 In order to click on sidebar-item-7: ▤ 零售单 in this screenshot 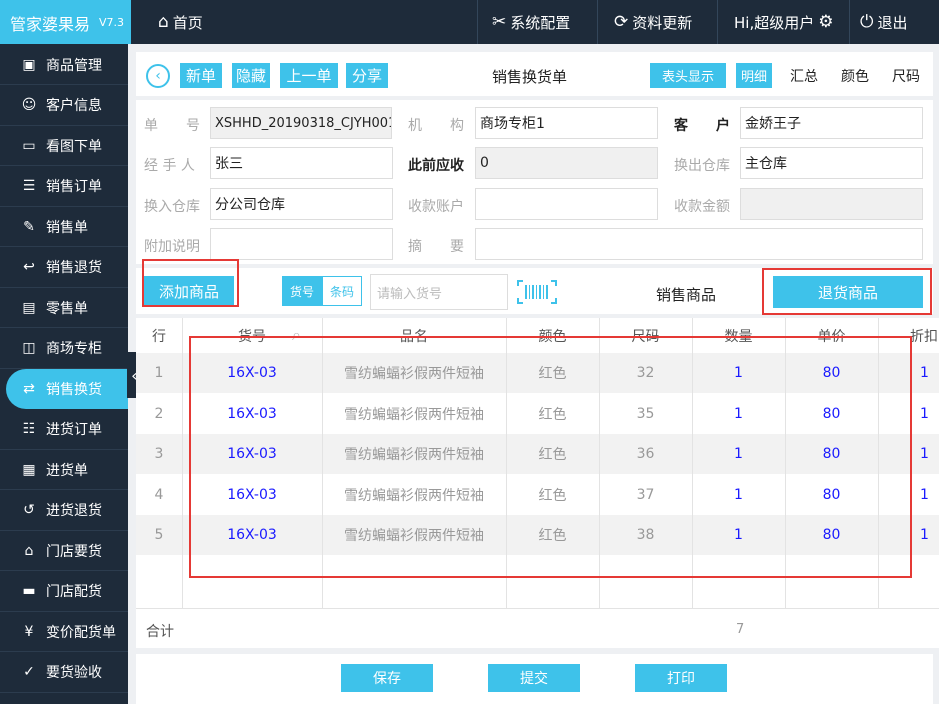, I will do `click(64, 308)`.